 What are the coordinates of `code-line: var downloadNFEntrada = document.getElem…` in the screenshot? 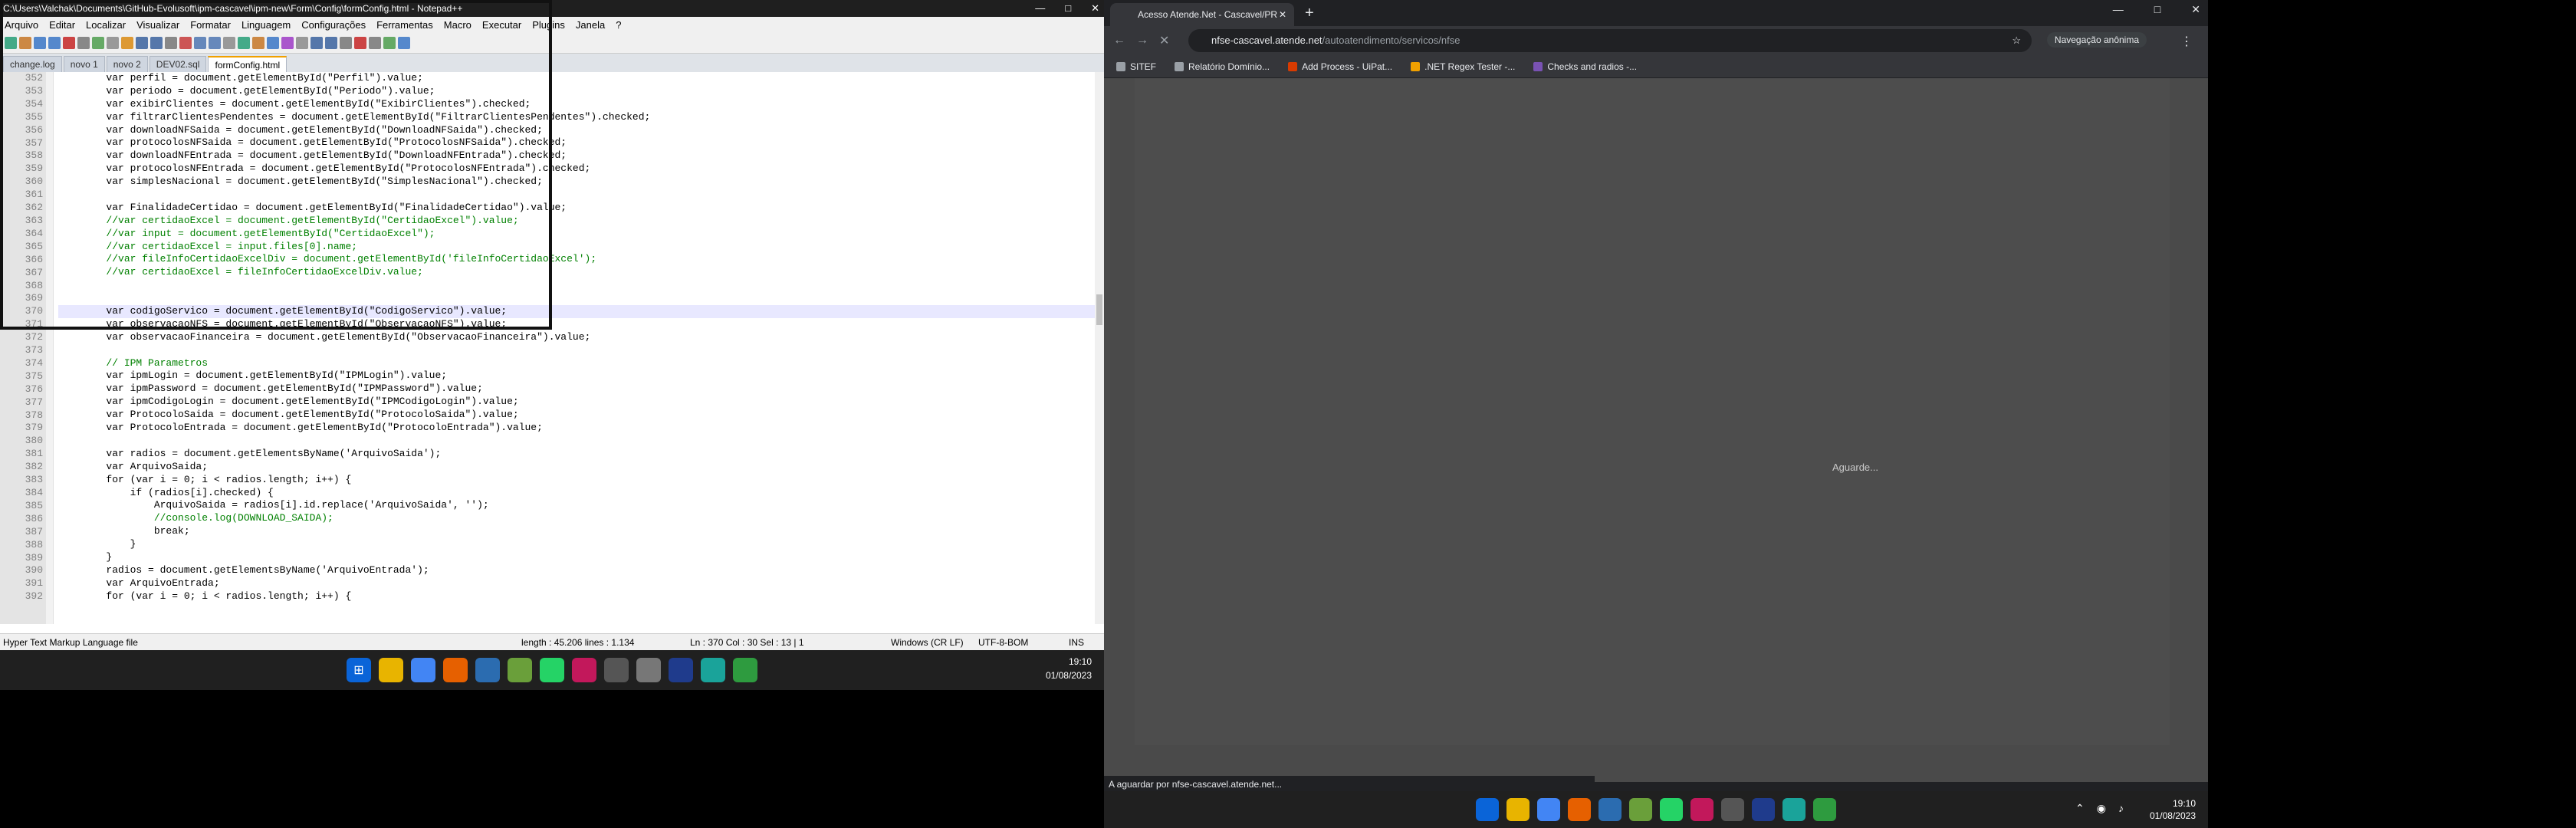 It's located at (577, 156).